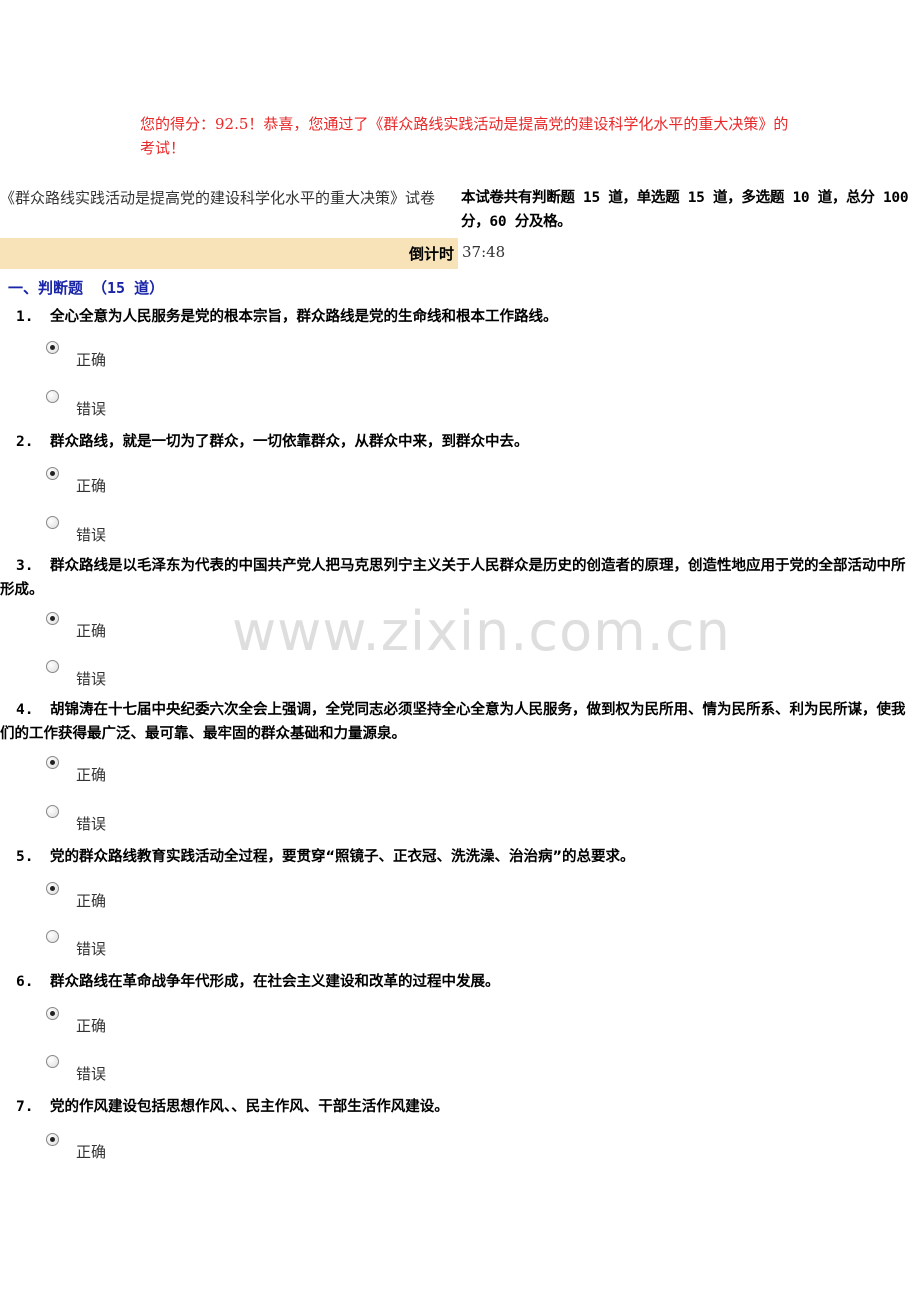 The height and width of the screenshot is (1302, 920). What do you see at coordinates (229, 253) in the screenshot?
I see `timer-bar: 倒计时` at bounding box center [229, 253].